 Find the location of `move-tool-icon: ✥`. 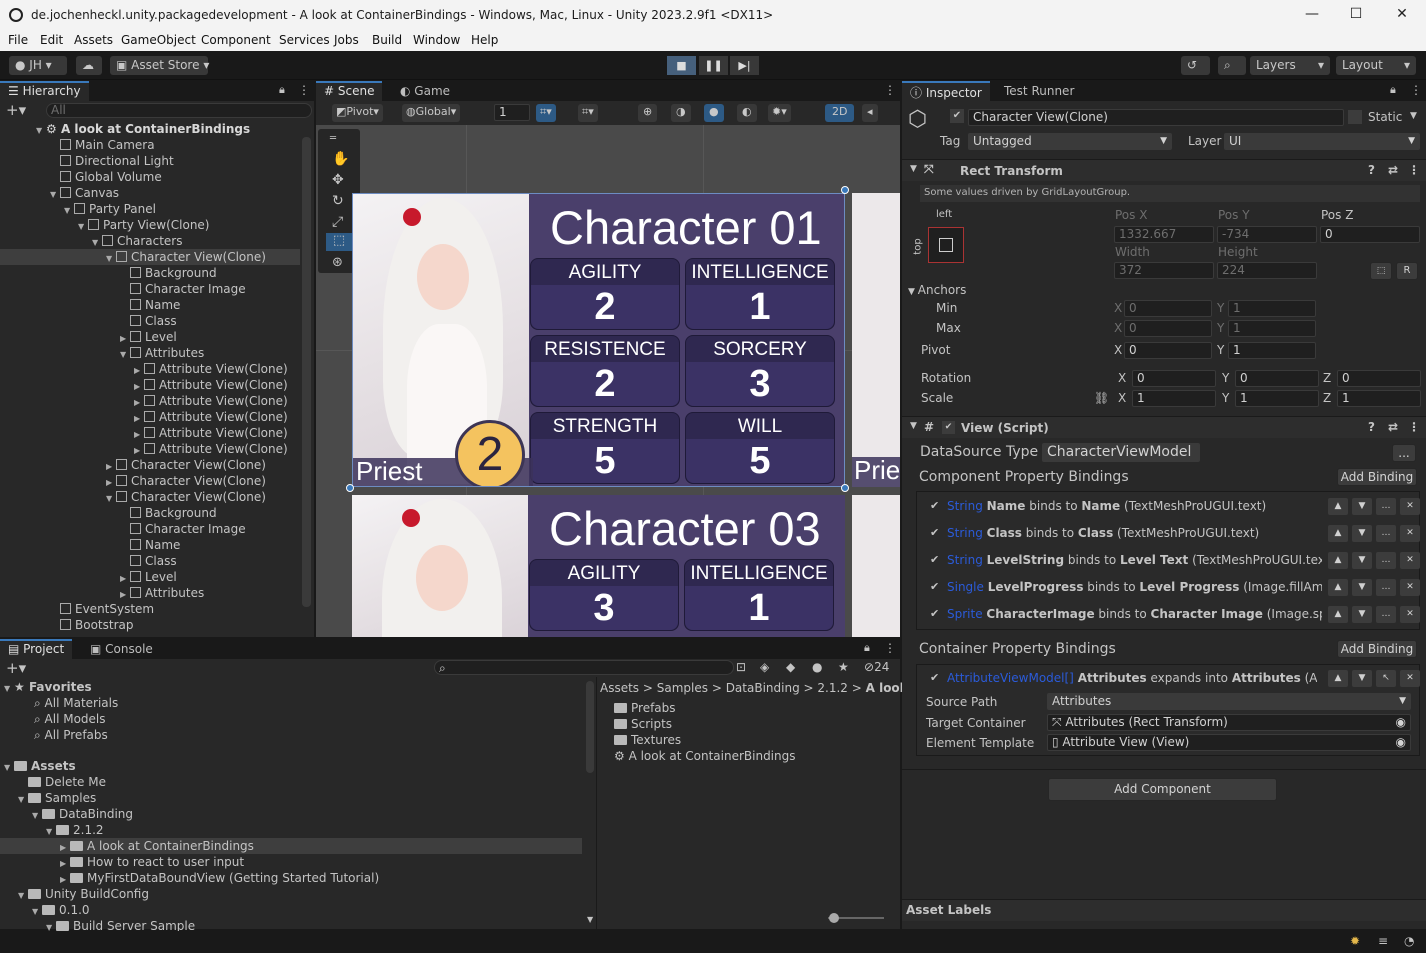

move-tool-icon: ✥ is located at coordinates (338, 180).